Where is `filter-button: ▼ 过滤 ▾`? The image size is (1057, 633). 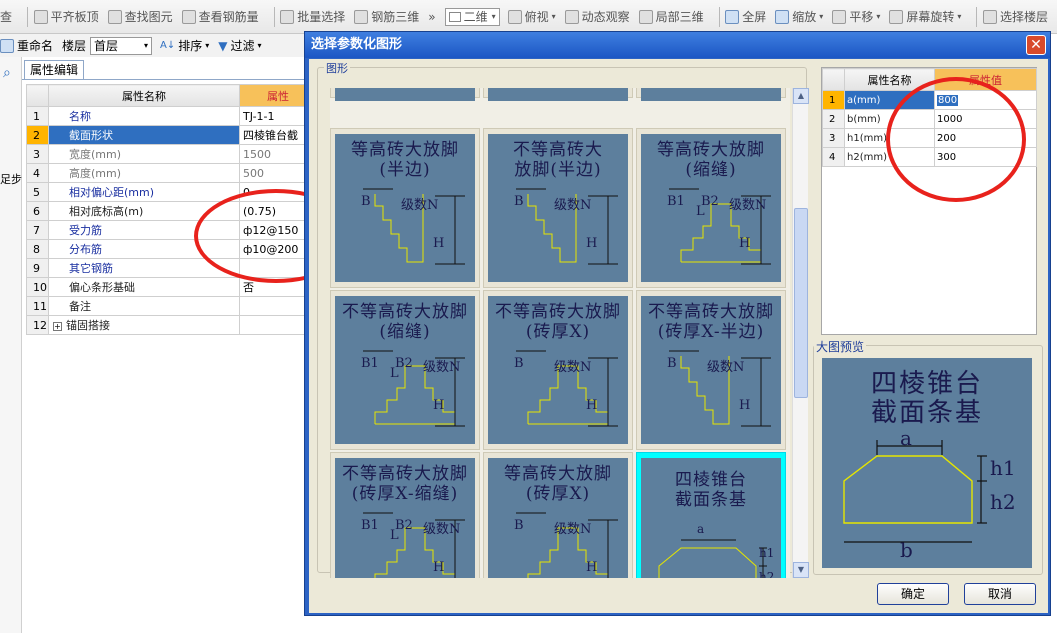 filter-button: ▼ 过滤 ▾ is located at coordinates (239, 45).